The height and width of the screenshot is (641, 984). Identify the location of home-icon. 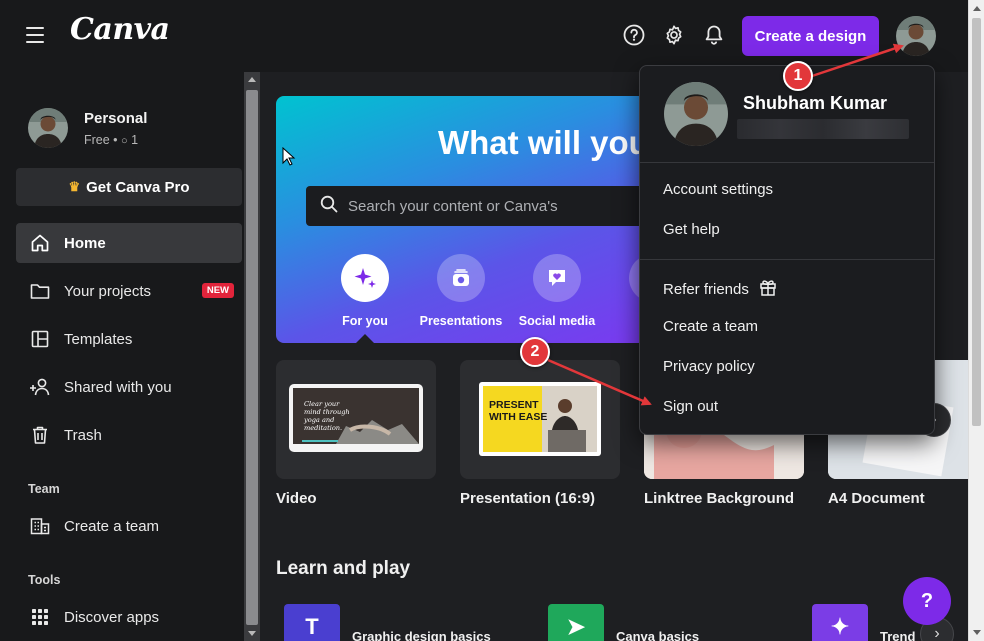
(40, 243).